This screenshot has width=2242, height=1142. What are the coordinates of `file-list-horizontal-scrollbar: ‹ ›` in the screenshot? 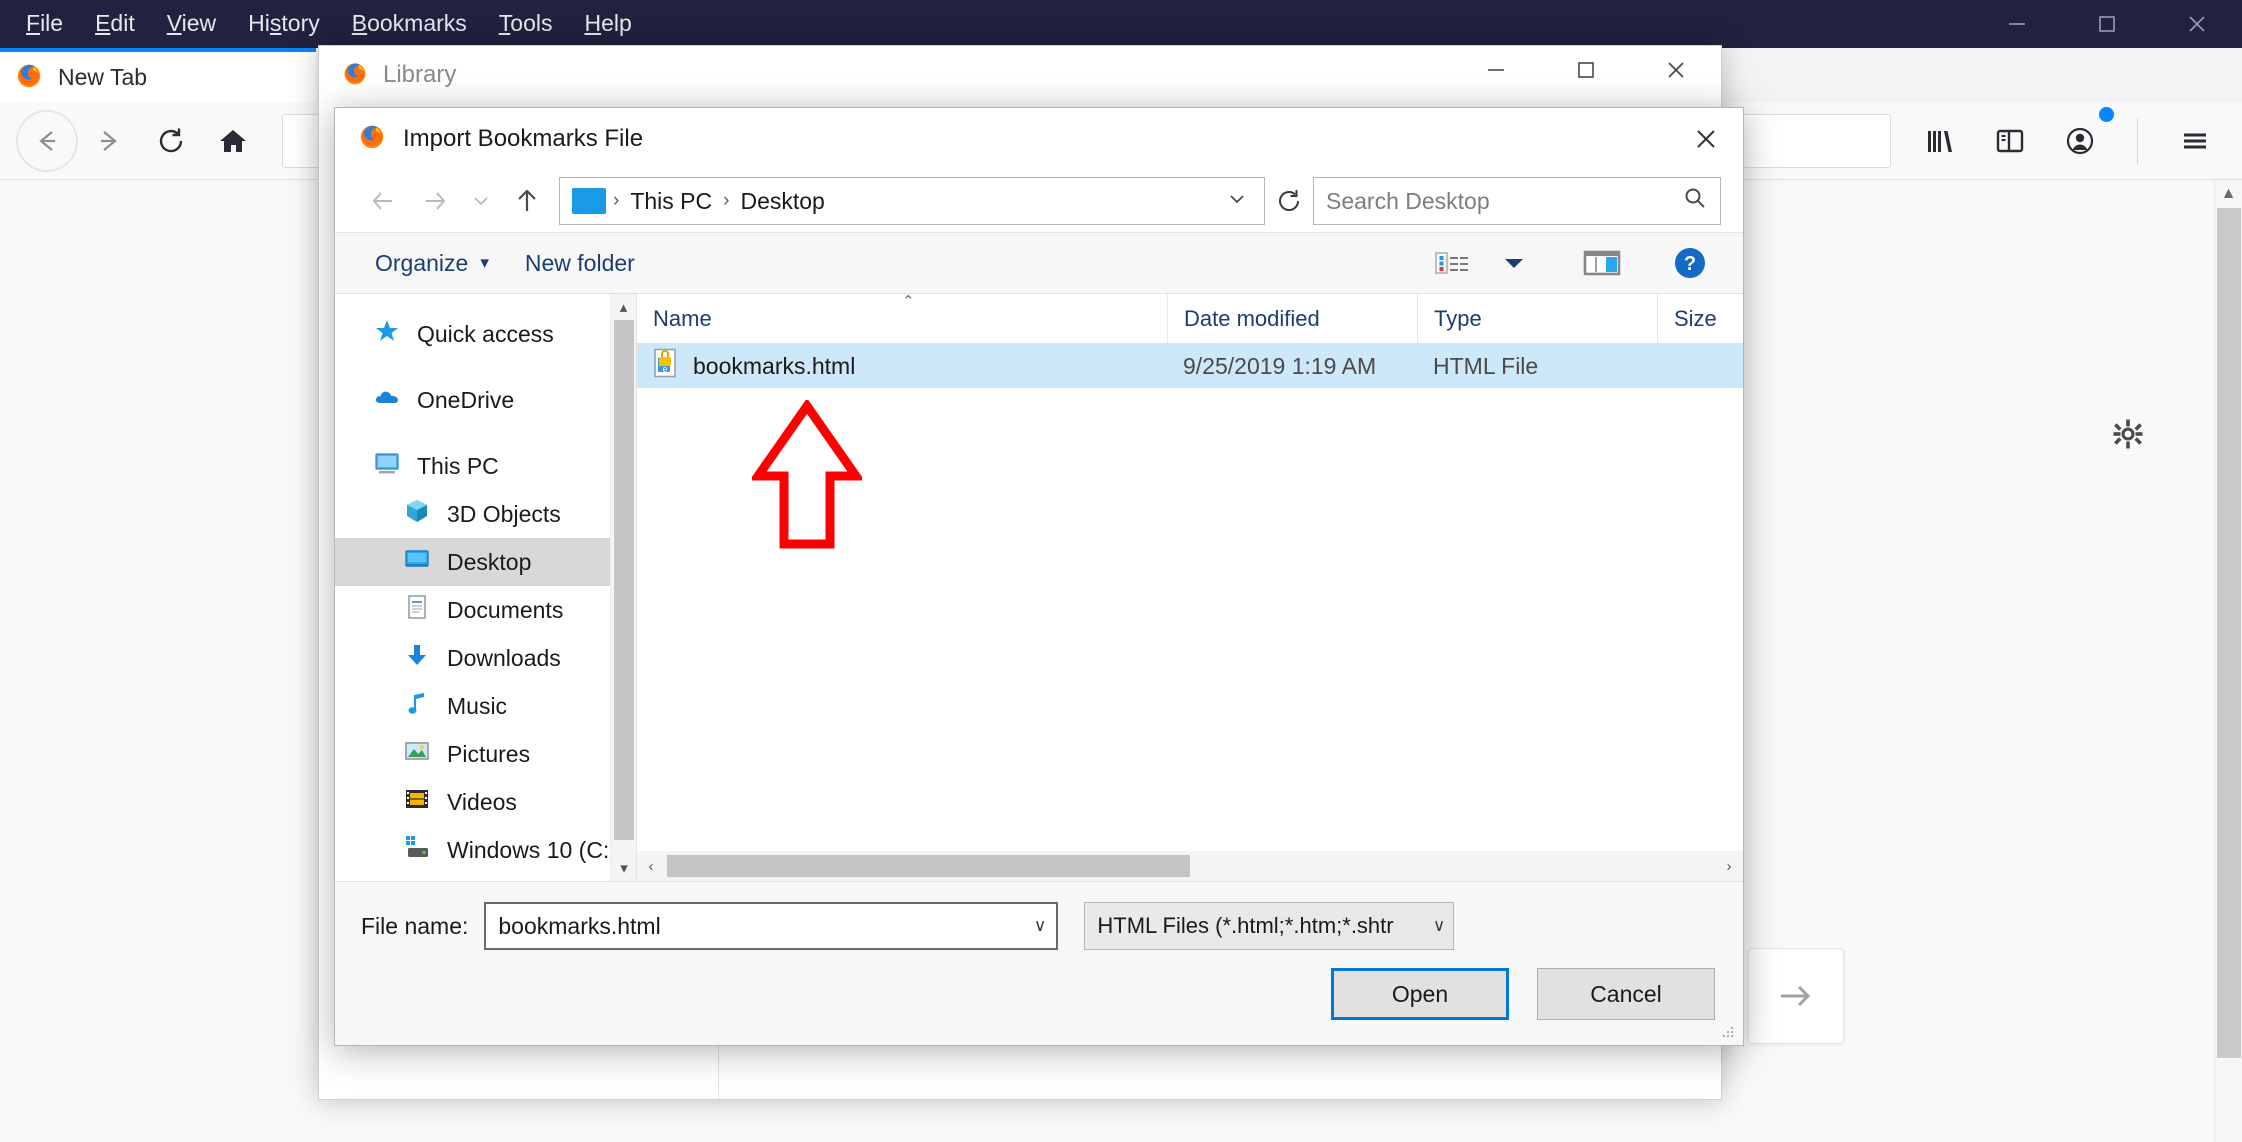 It's located at (1190, 866).